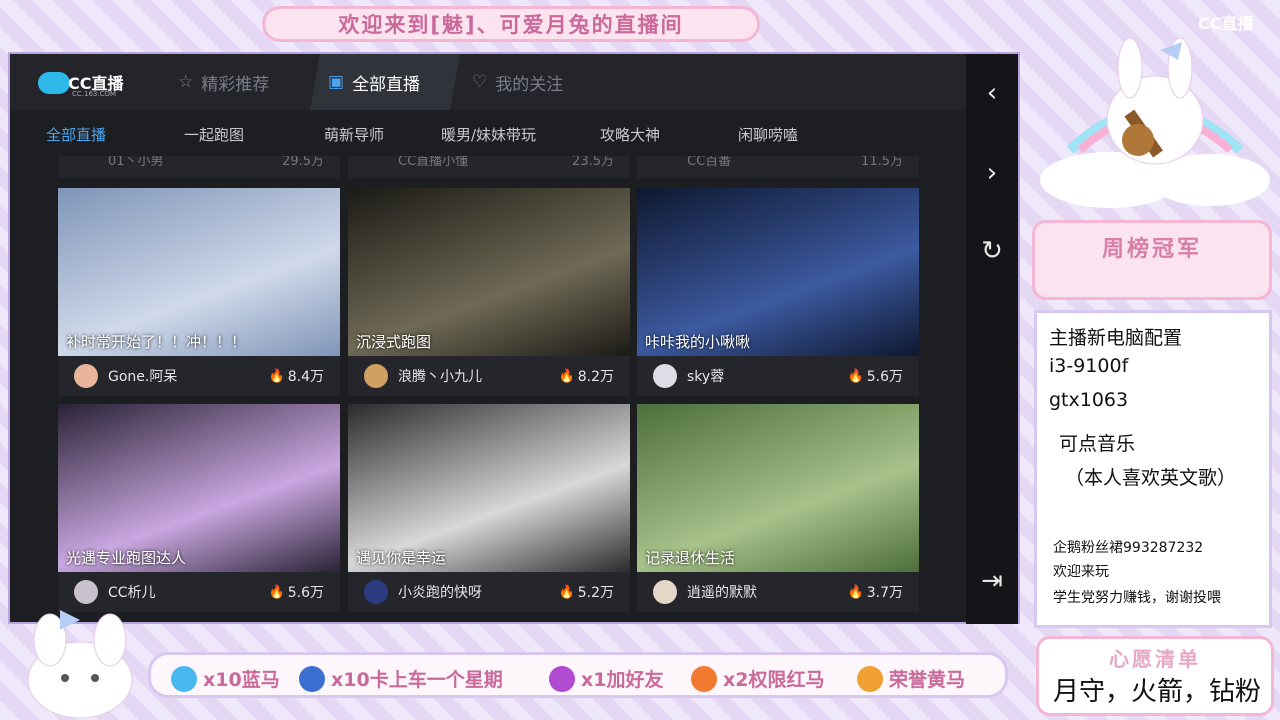  Describe the element at coordinates (595, 377) in the screenshot. I see `view-count: 8.2万` at that location.